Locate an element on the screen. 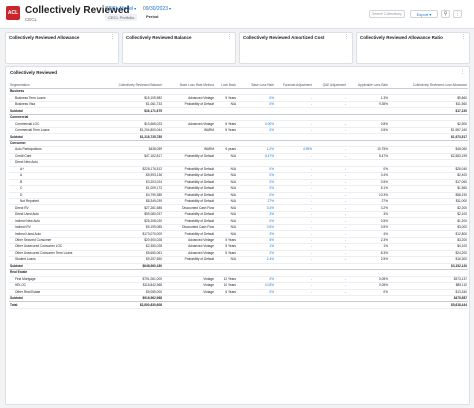 The width and height of the screenshot is (474, 408). model-selector: CECL Model▾ is located at coordinates (120, 9).